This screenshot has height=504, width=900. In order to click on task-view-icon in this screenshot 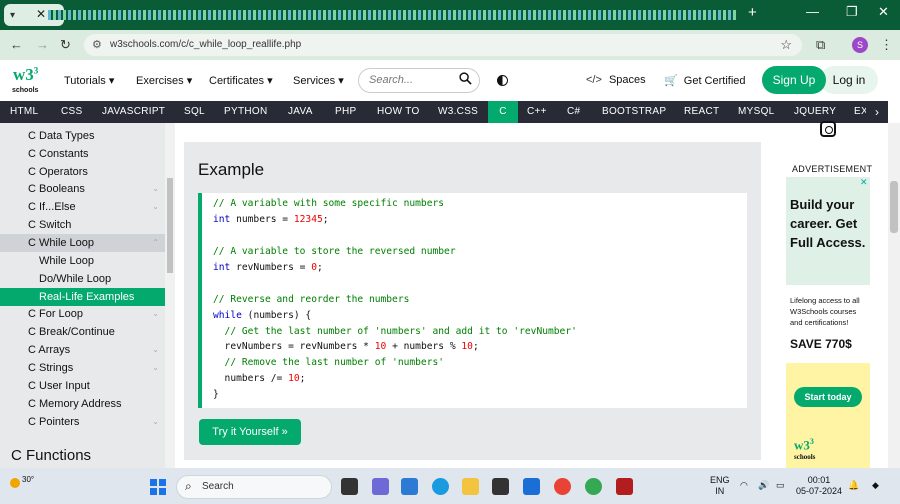, I will do `click(349, 486)`.